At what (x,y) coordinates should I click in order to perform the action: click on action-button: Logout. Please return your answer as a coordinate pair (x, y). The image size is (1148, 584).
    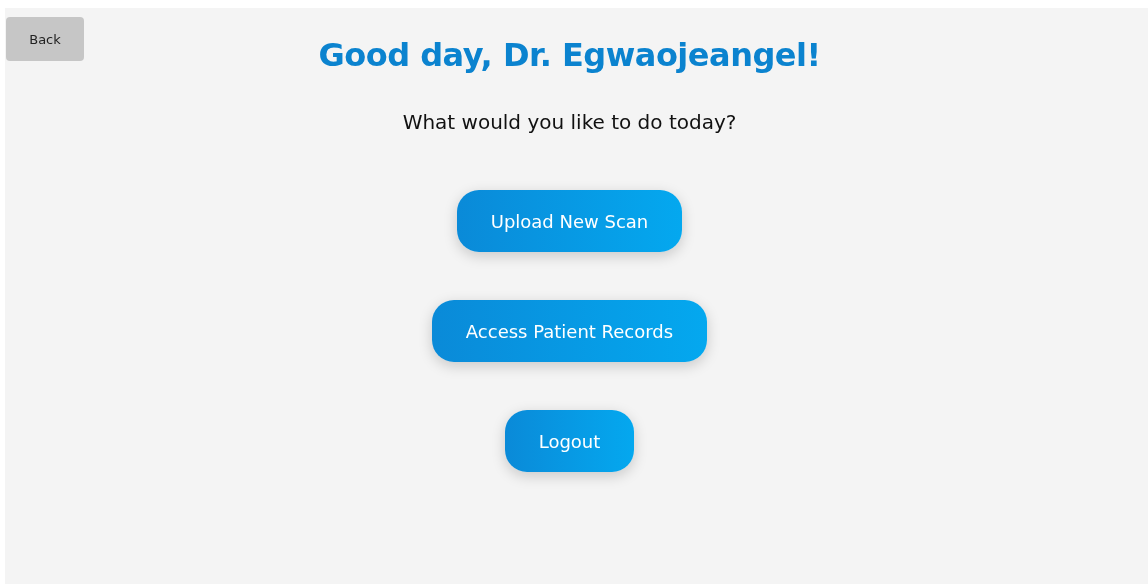
    Looking at the image, I should click on (569, 441).